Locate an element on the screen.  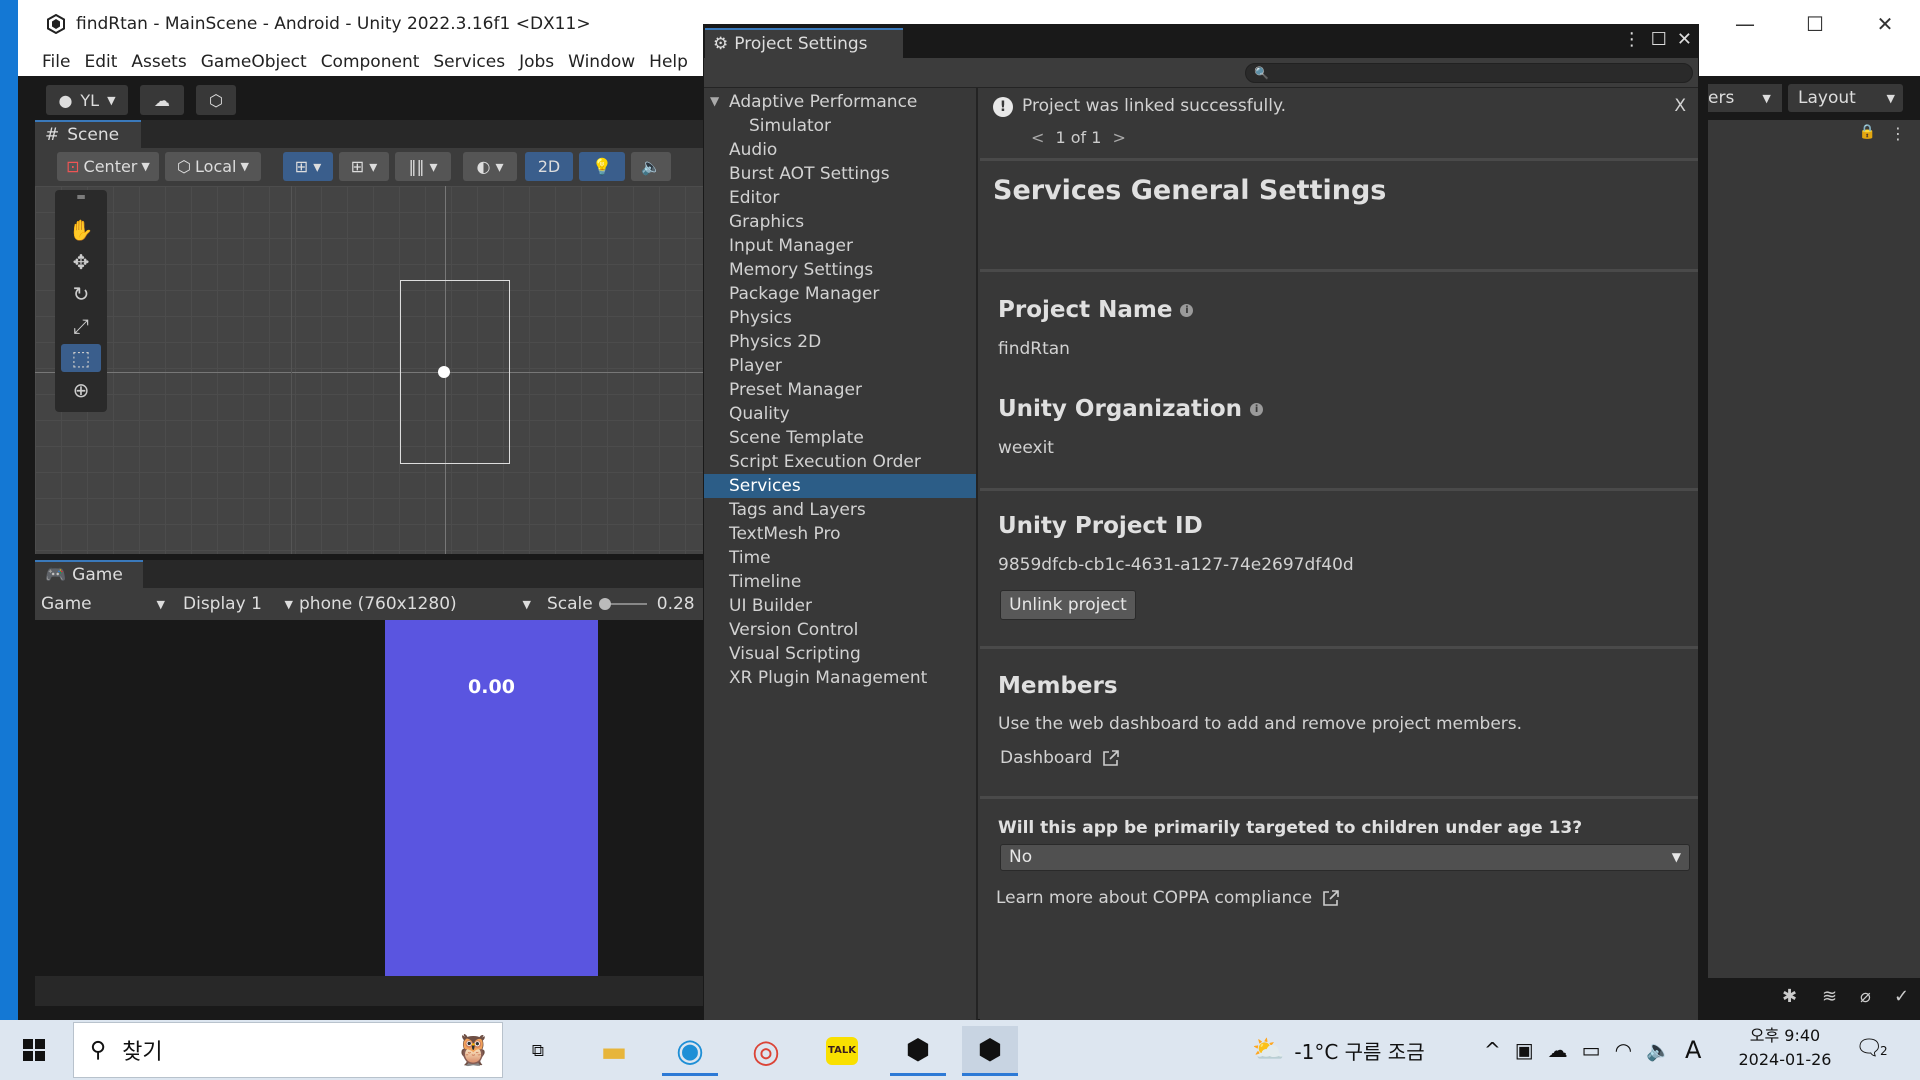
sidebar-item-timeline: Timeline is located at coordinates (840, 582).